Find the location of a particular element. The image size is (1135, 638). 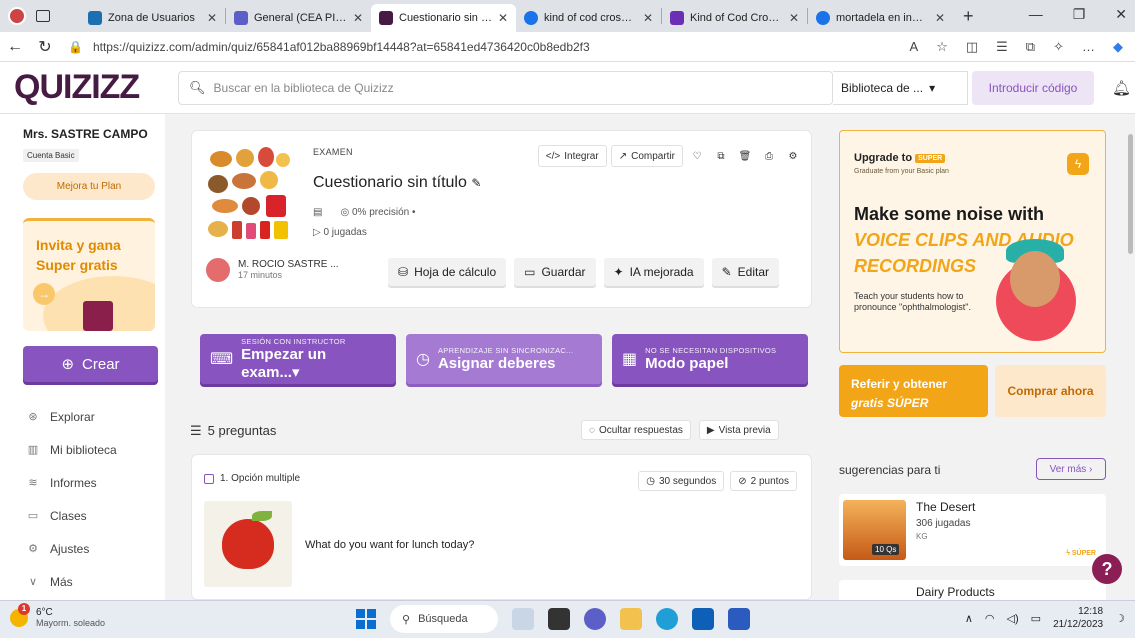

quiz-title: Cuestionario sin título ✎ is located at coordinates (397, 183).